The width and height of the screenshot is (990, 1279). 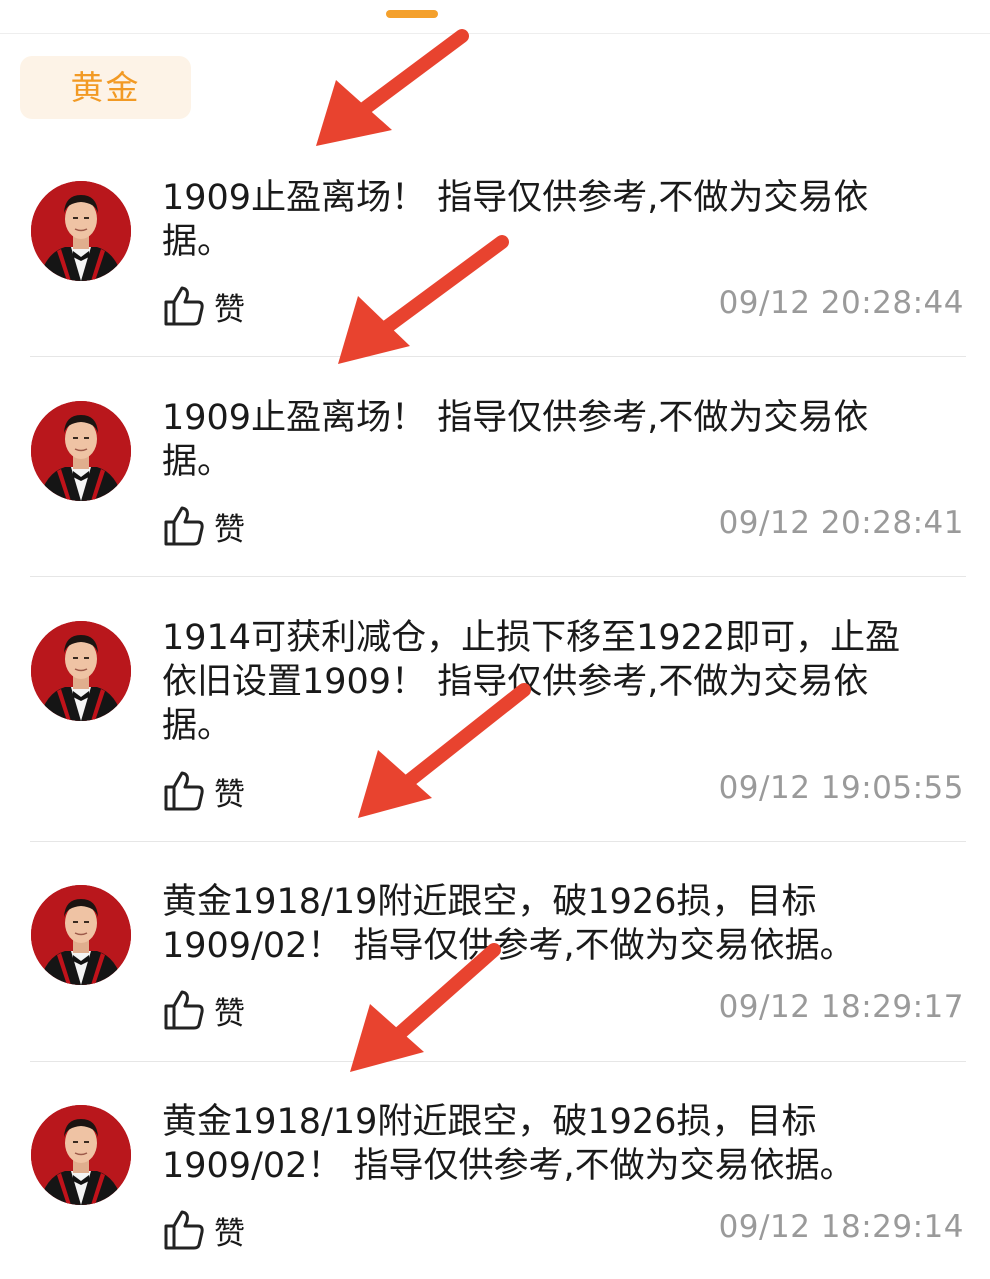 I want to click on post-timestamp: 09/12 18:29:14, so click(x=841, y=1227).